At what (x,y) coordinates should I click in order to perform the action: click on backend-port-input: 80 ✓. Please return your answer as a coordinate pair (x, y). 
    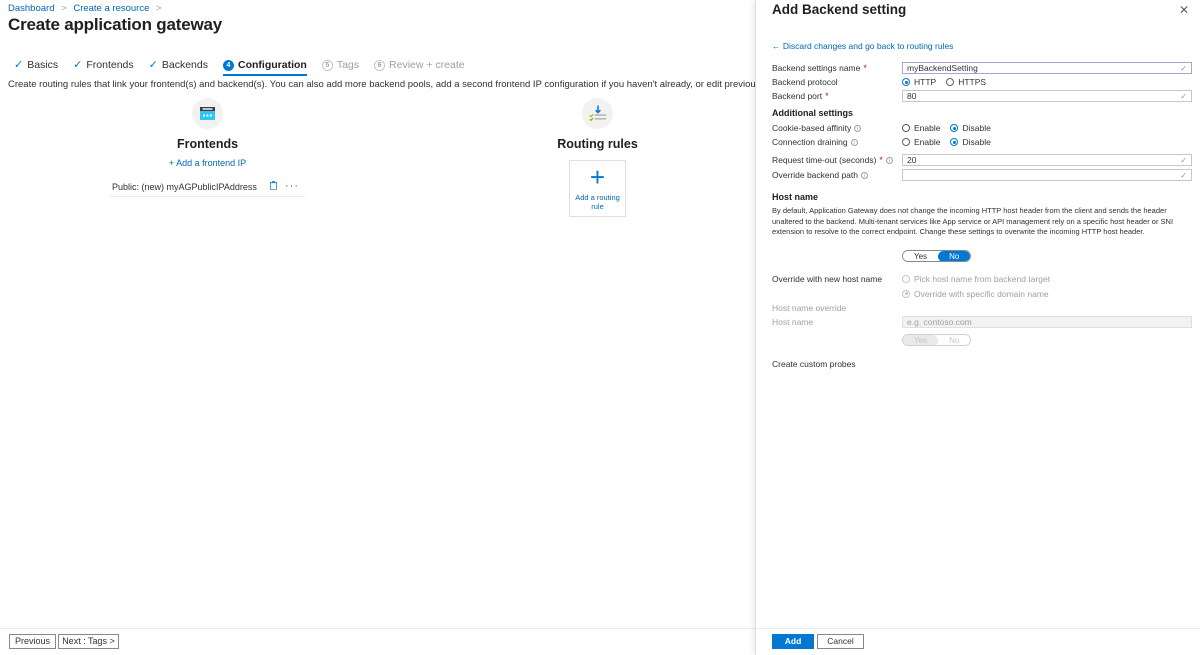
    Looking at the image, I should click on (1047, 96).